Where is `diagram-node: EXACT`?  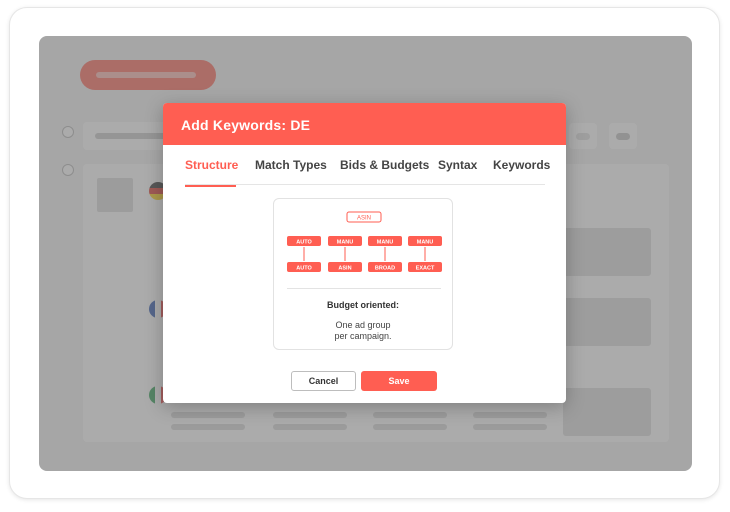 diagram-node: EXACT is located at coordinates (425, 267).